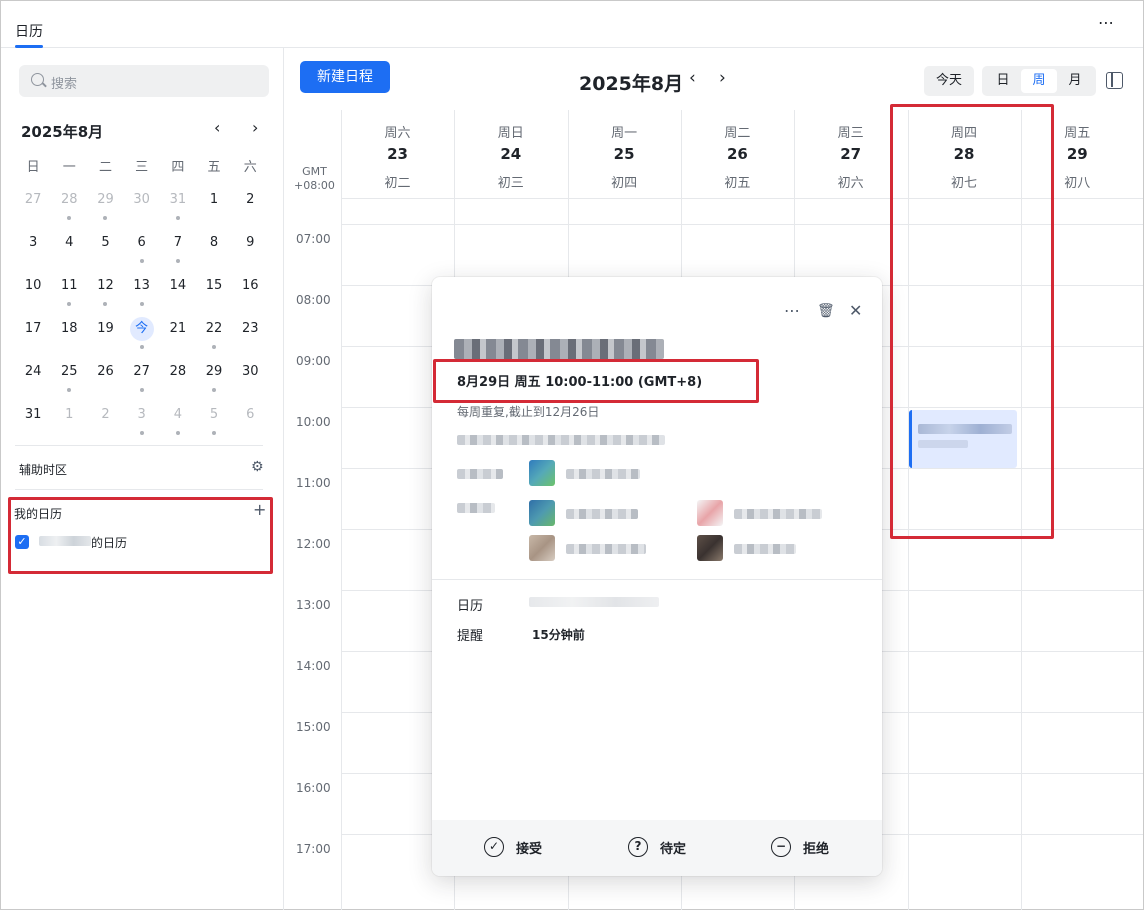 The image size is (1144, 910). What do you see at coordinates (217, 127) in the screenshot?
I see `mini-prev-month-icon: ‹` at bounding box center [217, 127].